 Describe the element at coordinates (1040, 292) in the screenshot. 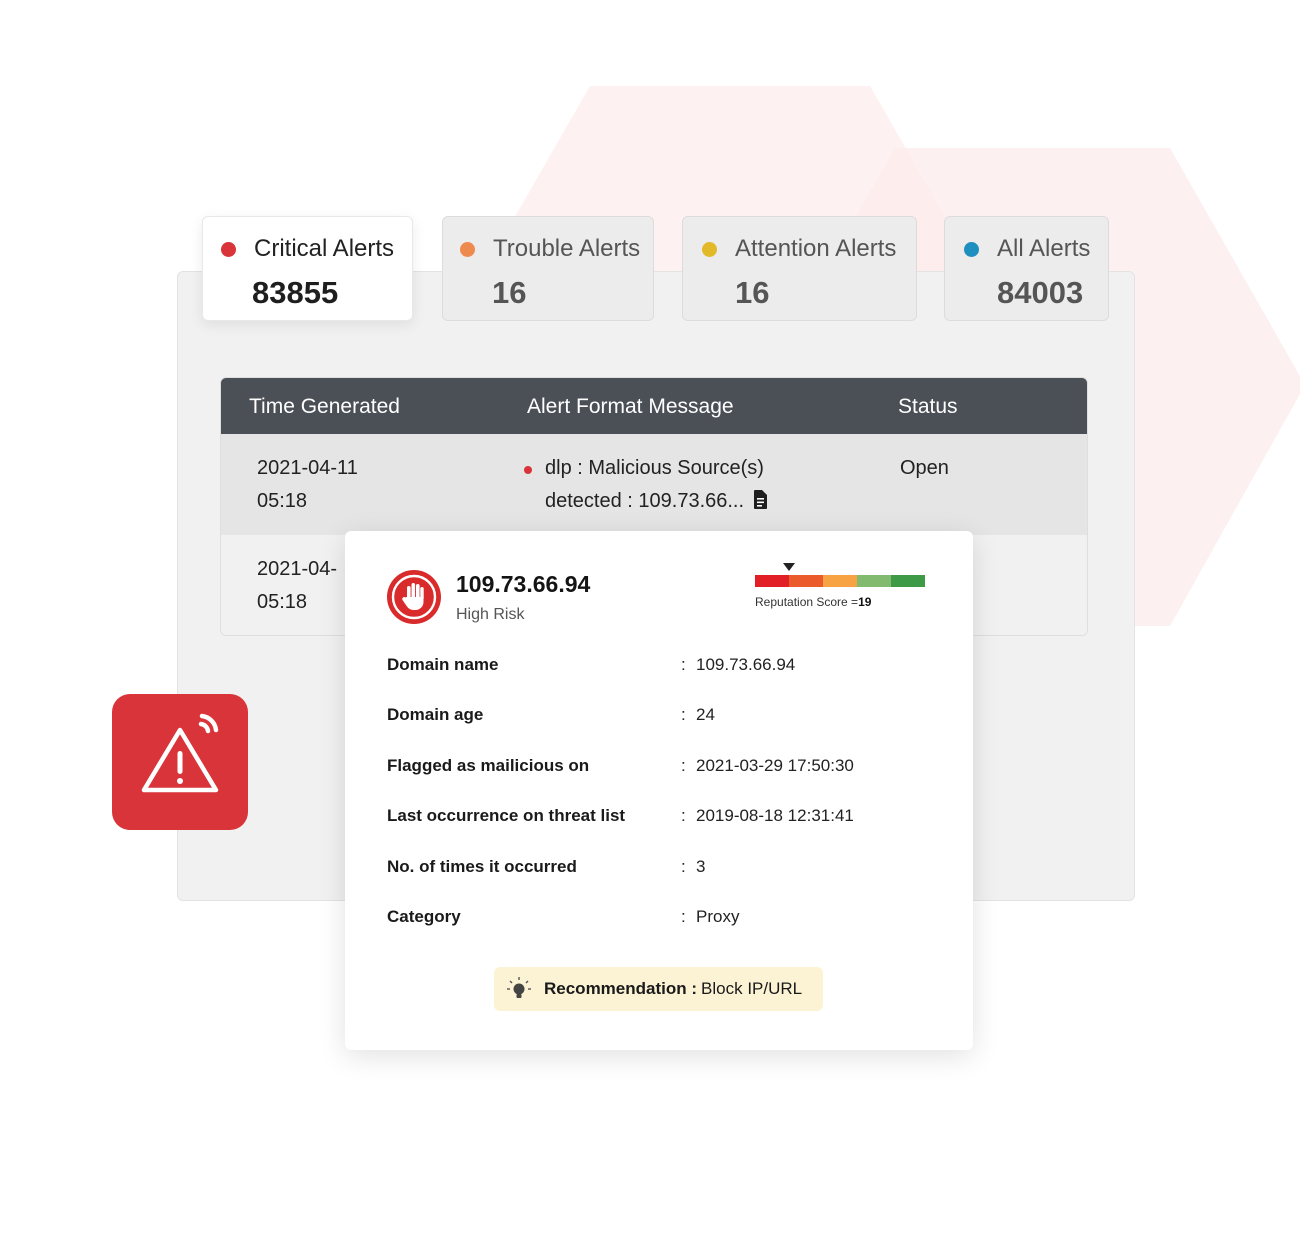

I see `tab-count: 84003` at that location.